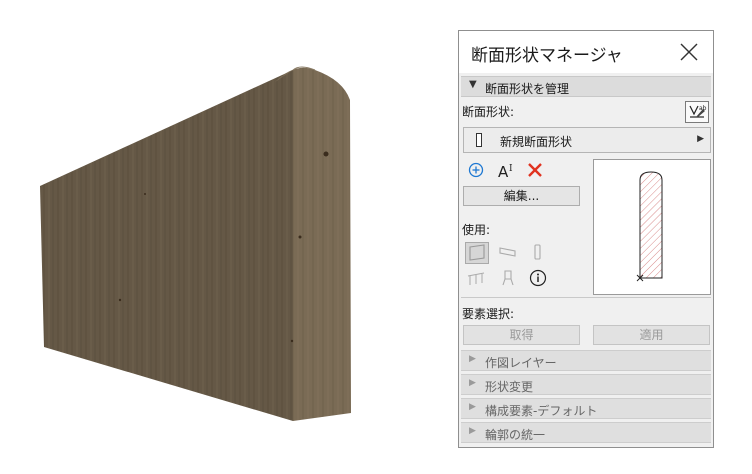 The height and width of the screenshot is (474, 752). Describe the element at coordinates (509, 387) in the screenshot. I see `section-label: 形状変更` at that location.